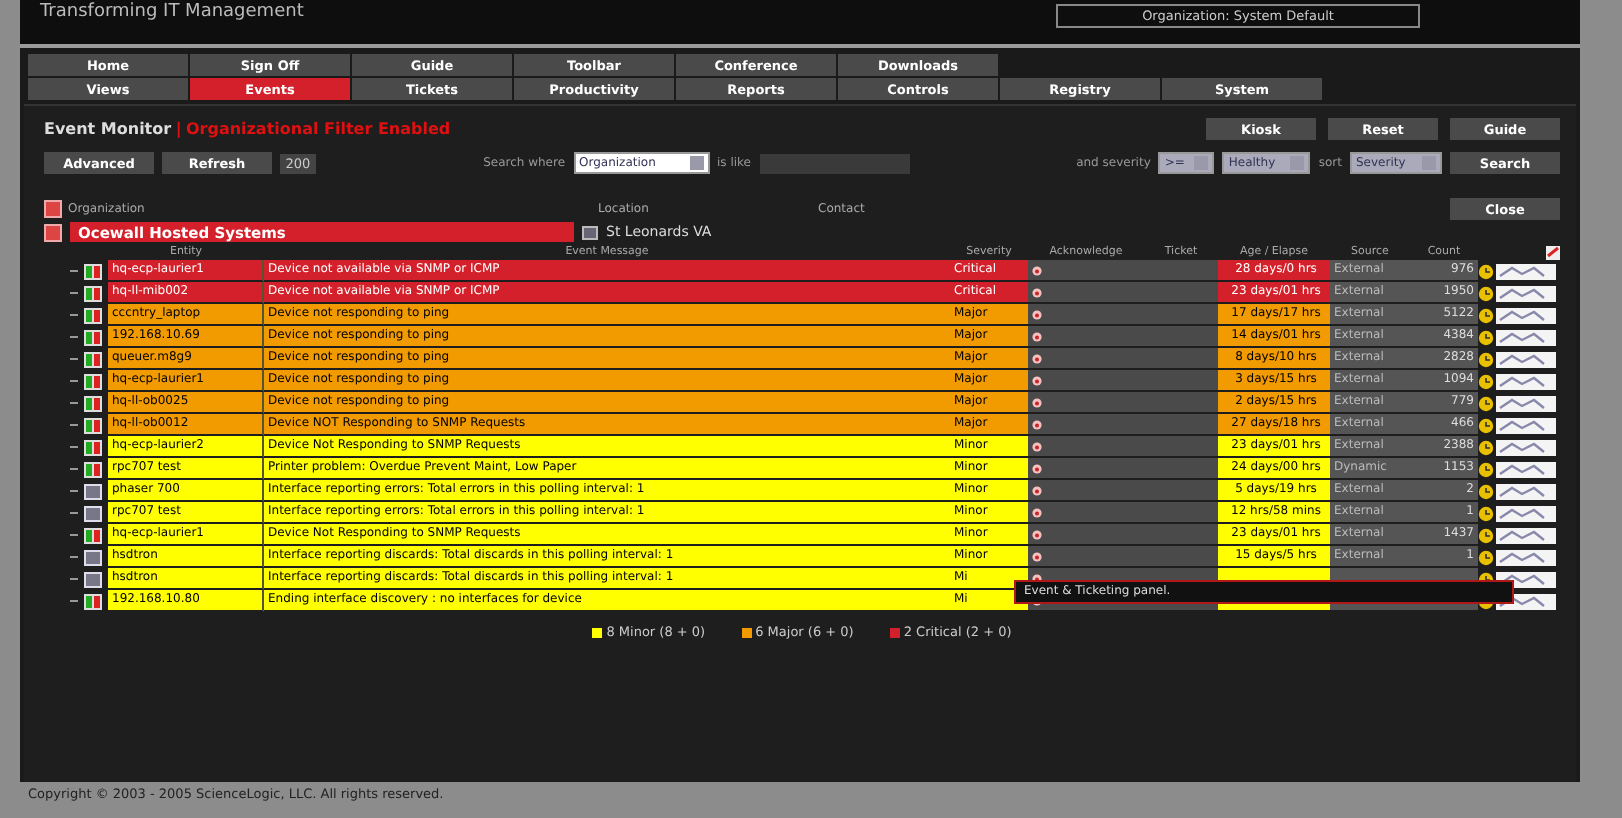  Describe the element at coordinates (834, 163) in the screenshot. I see `search-field` at that location.